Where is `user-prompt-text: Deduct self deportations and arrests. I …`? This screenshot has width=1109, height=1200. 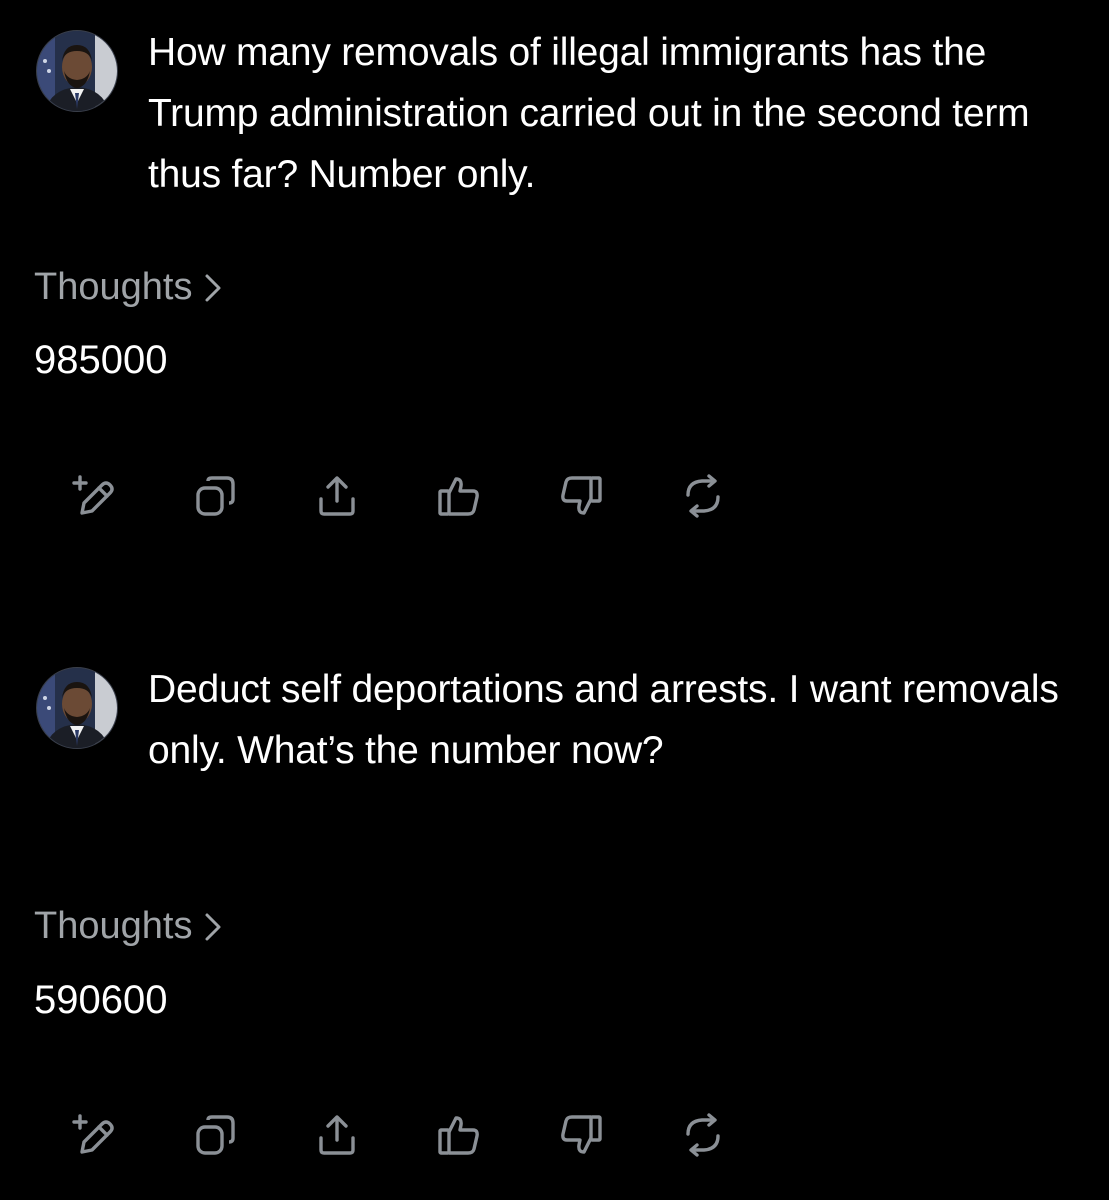
user-prompt-text: Deduct self deportations and arrests. I … is located at coordinates (603, 720).